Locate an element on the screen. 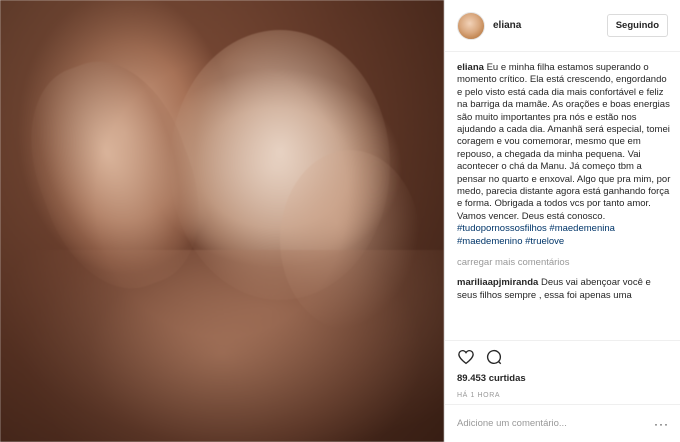 Image resolution: width=680 pixels, height=442 pixels. author-username: eliana is located at coordinates (550, 25).